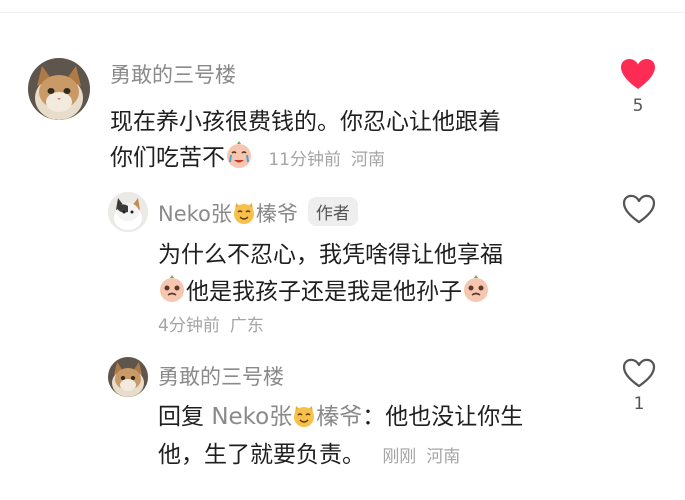 The height and width of the screenshot is (500, 685). Describe the element at coordinates (167, 158) in the screenshot. I see `comment-text-line: 你们吃苦不` at that location.